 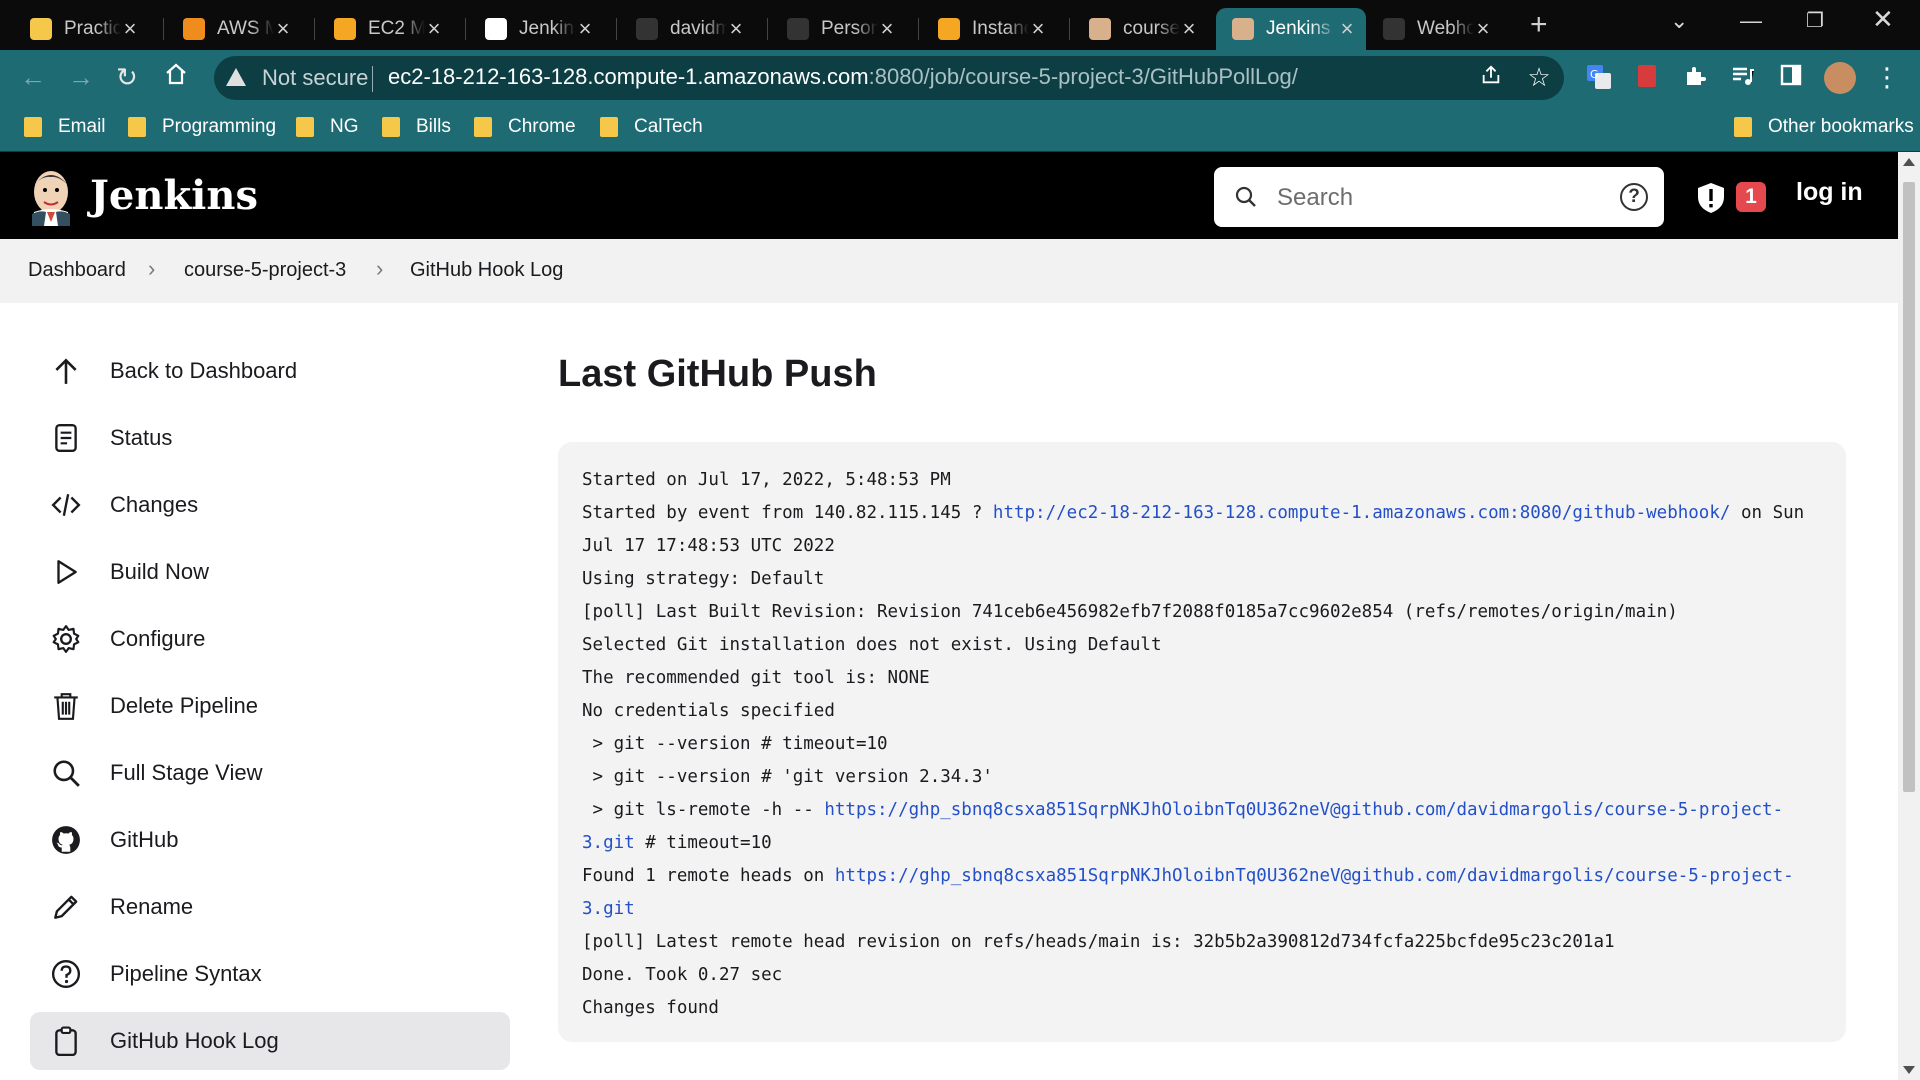 What do you see at coordinates (270, 438) in the screenshot?
I see `sidebar-item-status: Status` at bounding box center [270, 438].